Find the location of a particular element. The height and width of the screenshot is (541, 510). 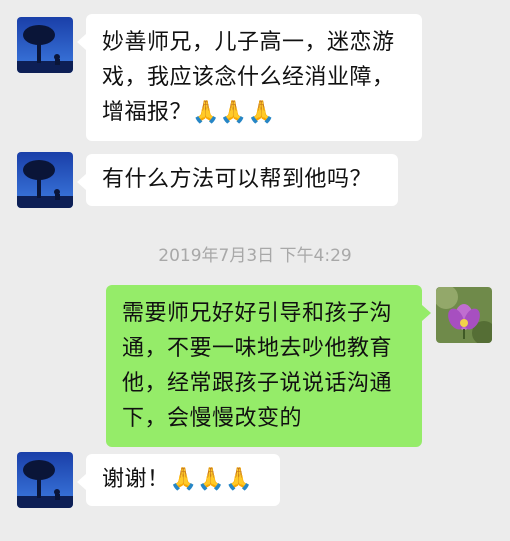

message-text: 妙善师兄，儿子高一，迷恋游戏，我应该念什么经消业障，增福报？🙏🙏🙏 is located at coordinates (248, 77).